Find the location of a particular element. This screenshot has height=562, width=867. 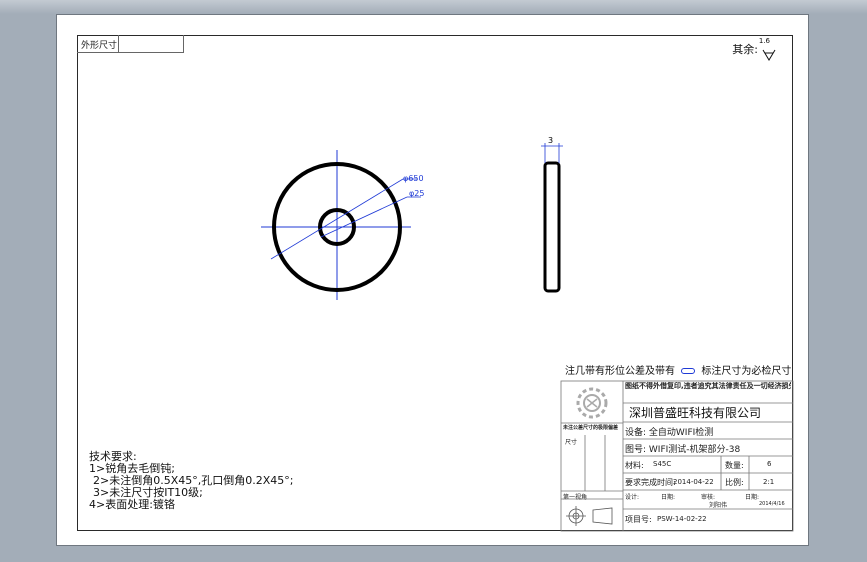

drawing-number: 图号: WIFI测试-机架部分-38 is located at coordinates (683, 450).